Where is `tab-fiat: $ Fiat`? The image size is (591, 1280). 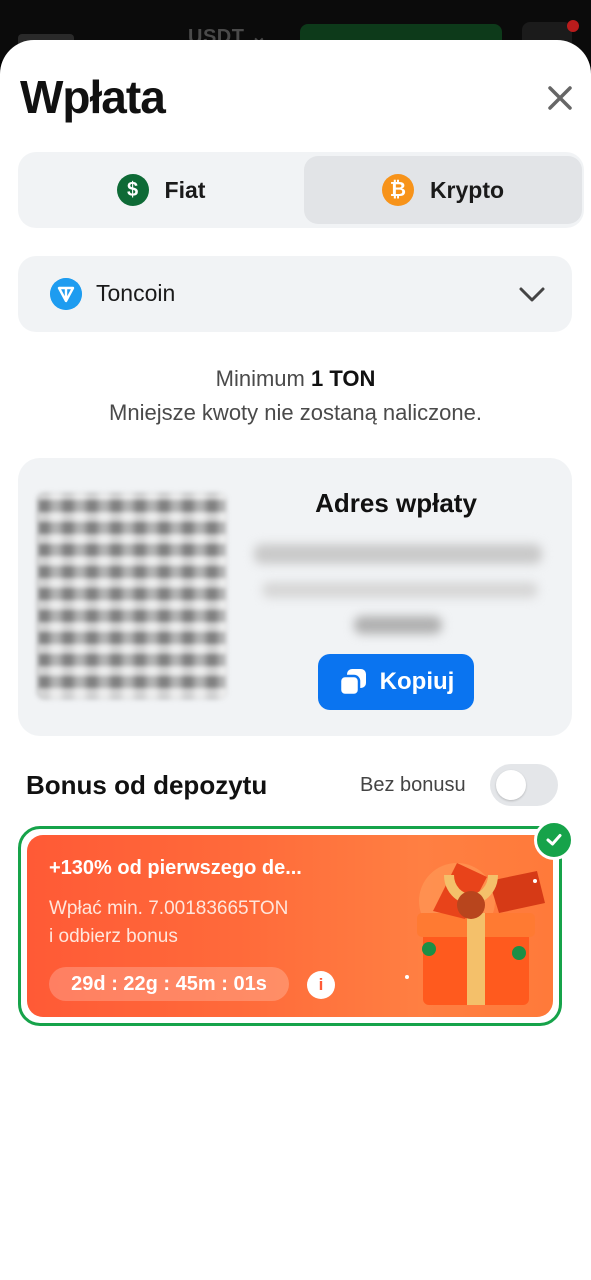 tab-fiat: $ Fiat is located at coordinates (161, 190).